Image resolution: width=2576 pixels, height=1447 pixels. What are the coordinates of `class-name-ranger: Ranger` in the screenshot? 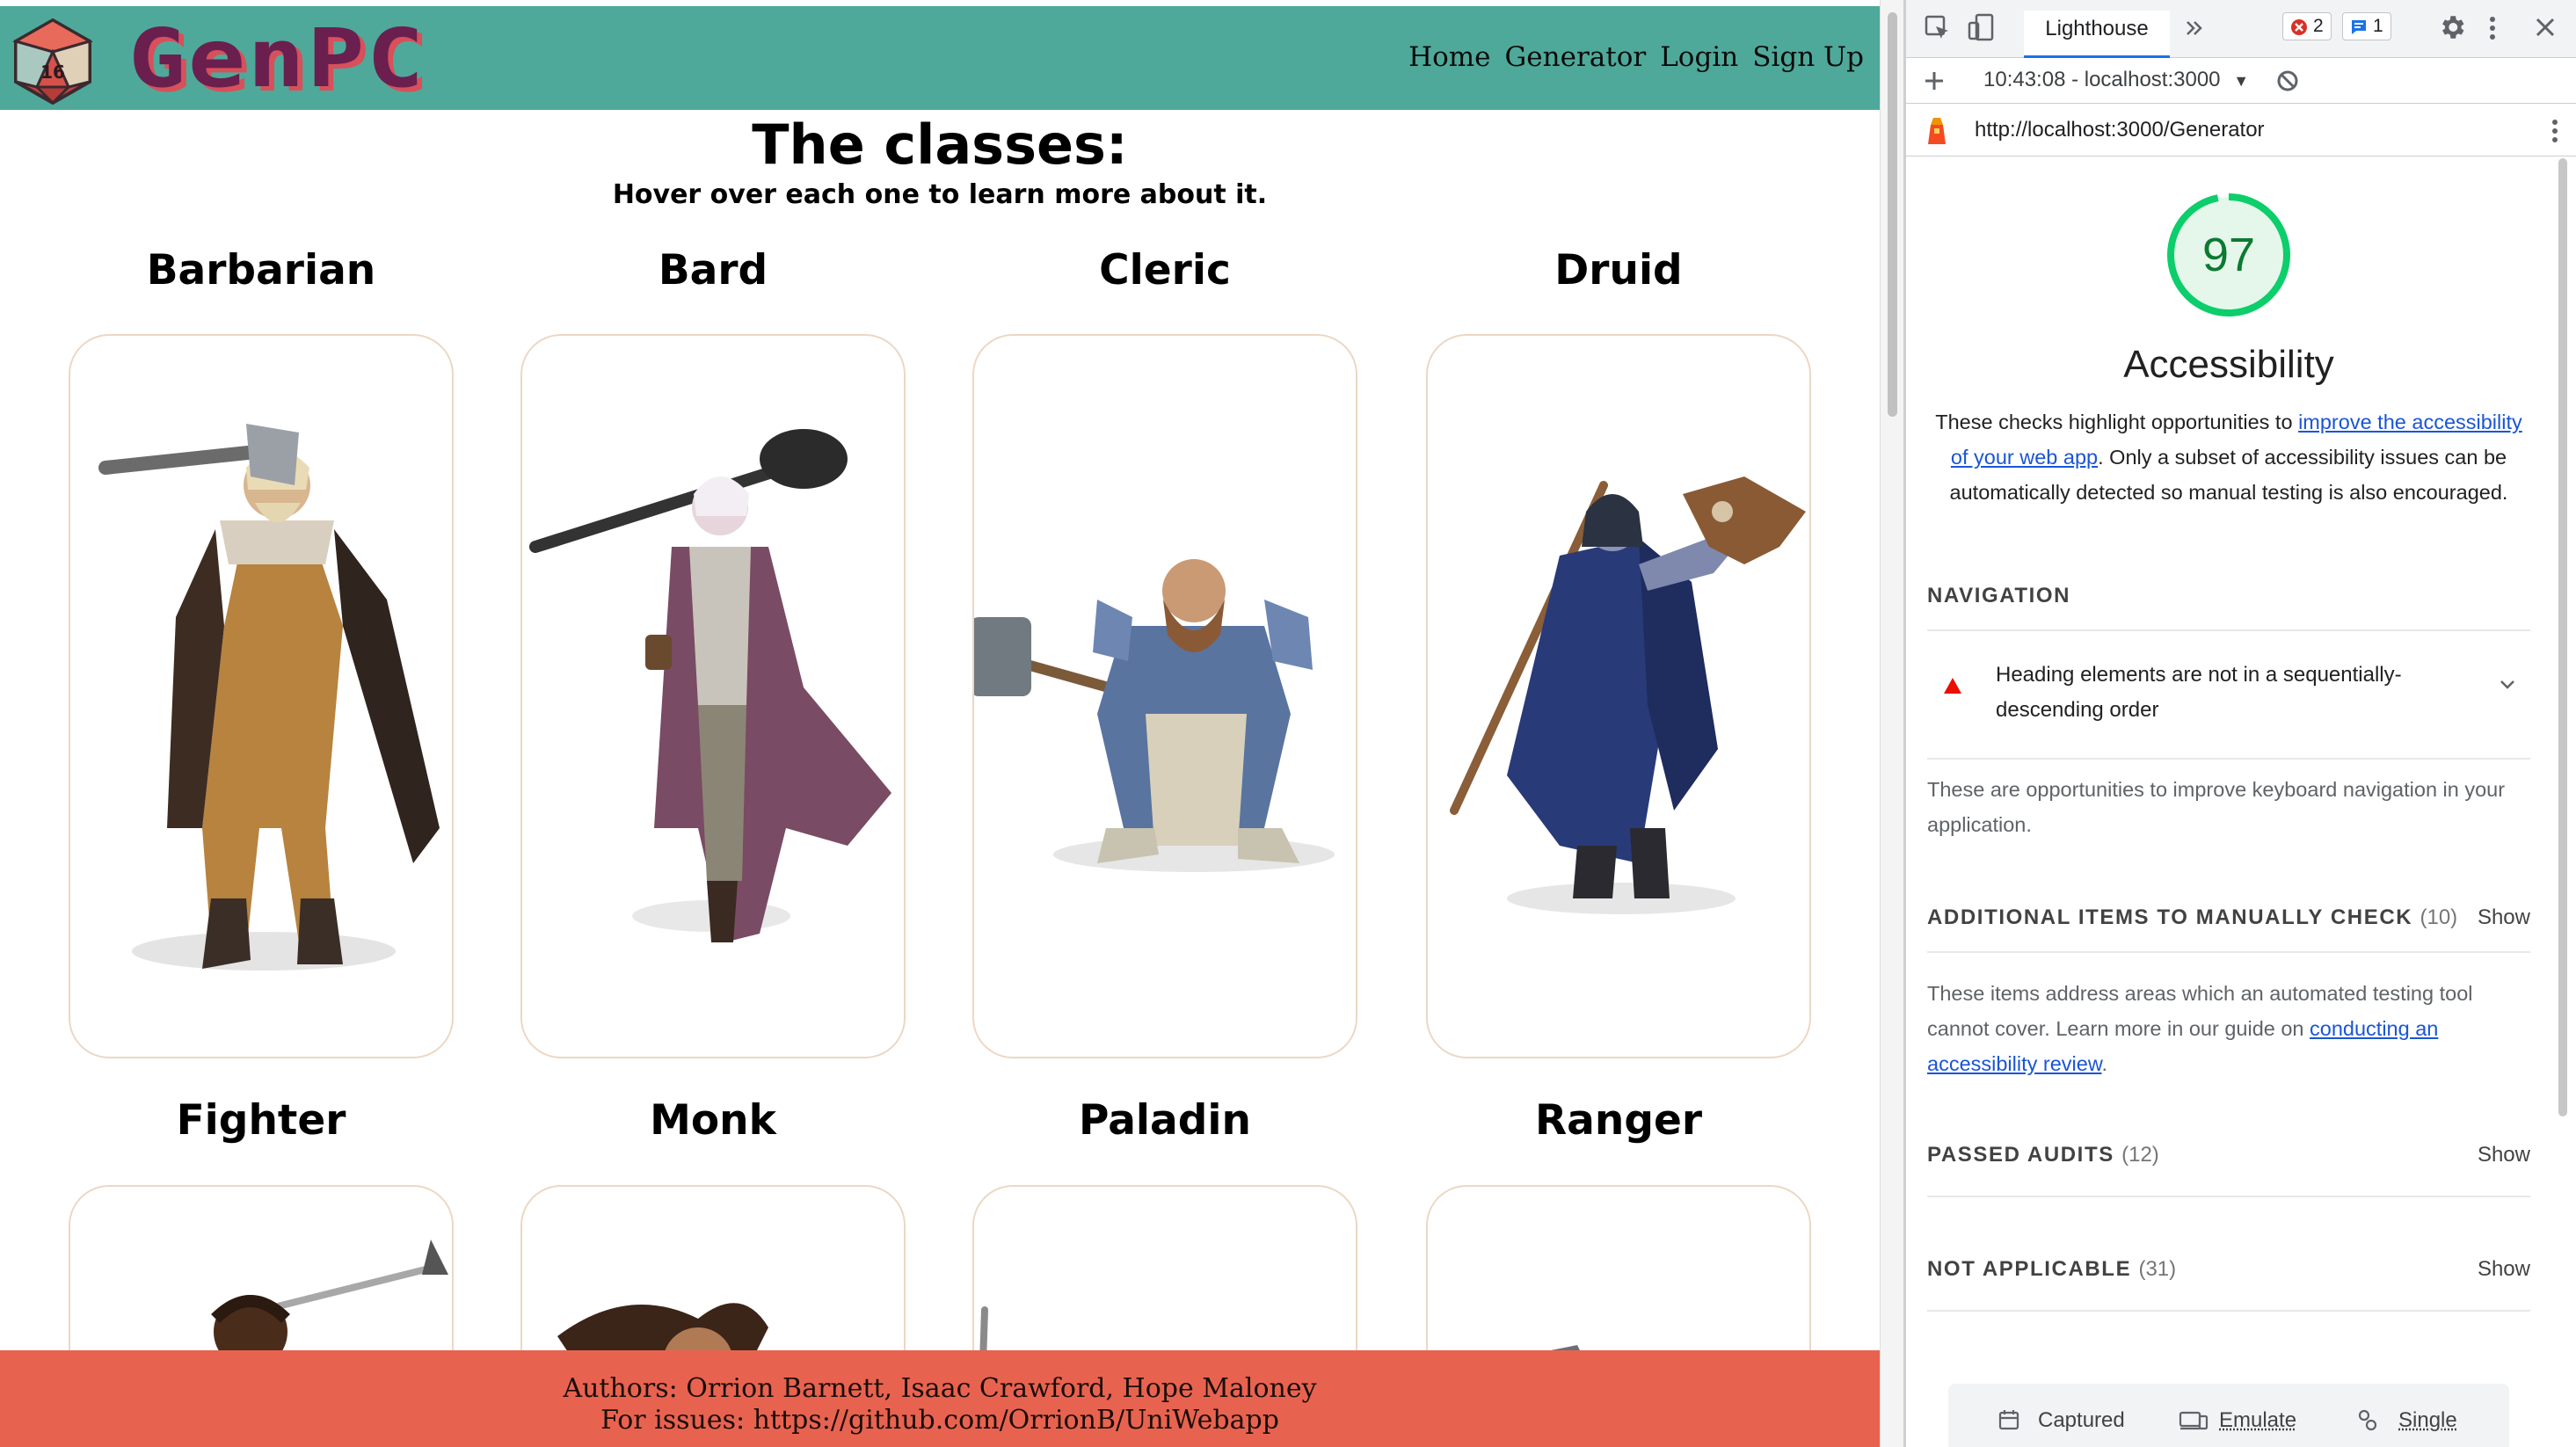 It's located at (1618, 1120).